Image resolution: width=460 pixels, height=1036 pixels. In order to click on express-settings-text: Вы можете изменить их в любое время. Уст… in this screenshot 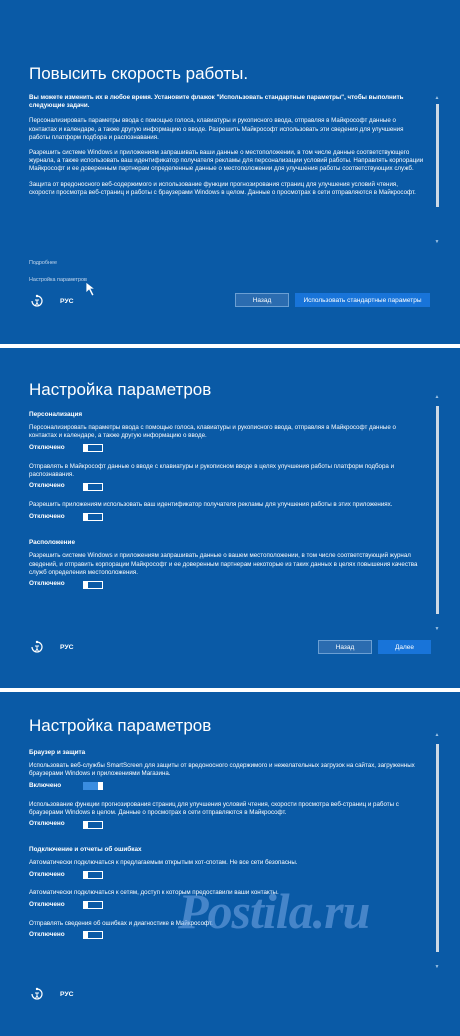, I will do `click(226, 149)`.